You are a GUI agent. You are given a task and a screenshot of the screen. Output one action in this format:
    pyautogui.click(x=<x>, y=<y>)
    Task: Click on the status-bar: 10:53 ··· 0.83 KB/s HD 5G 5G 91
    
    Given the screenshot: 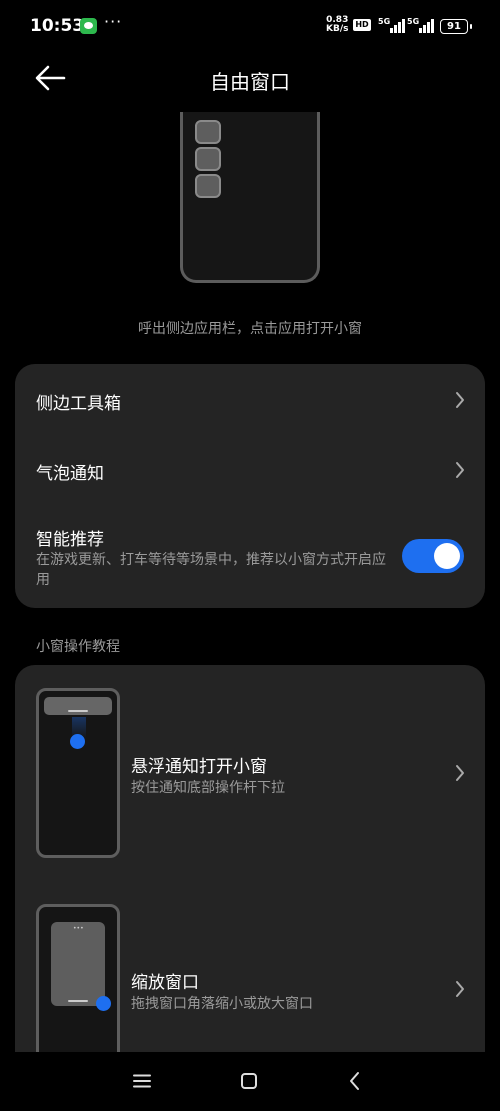 What is the action you would take?
    pyautogui.click(x=250, y=26)
    